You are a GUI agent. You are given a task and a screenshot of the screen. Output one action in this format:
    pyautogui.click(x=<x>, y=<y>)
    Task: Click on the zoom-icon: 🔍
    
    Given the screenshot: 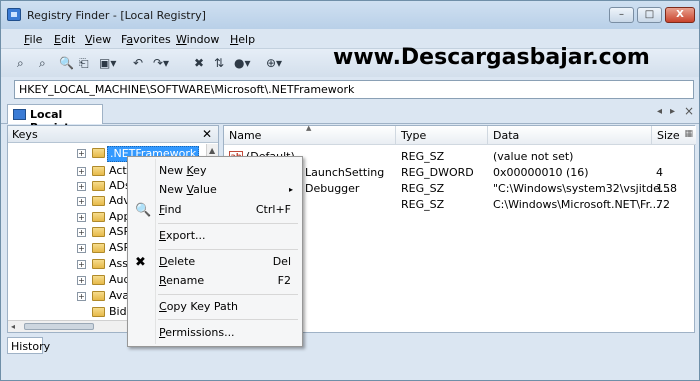 What is the action you would take?
    pyautogui.click(x=66, y=63)
    